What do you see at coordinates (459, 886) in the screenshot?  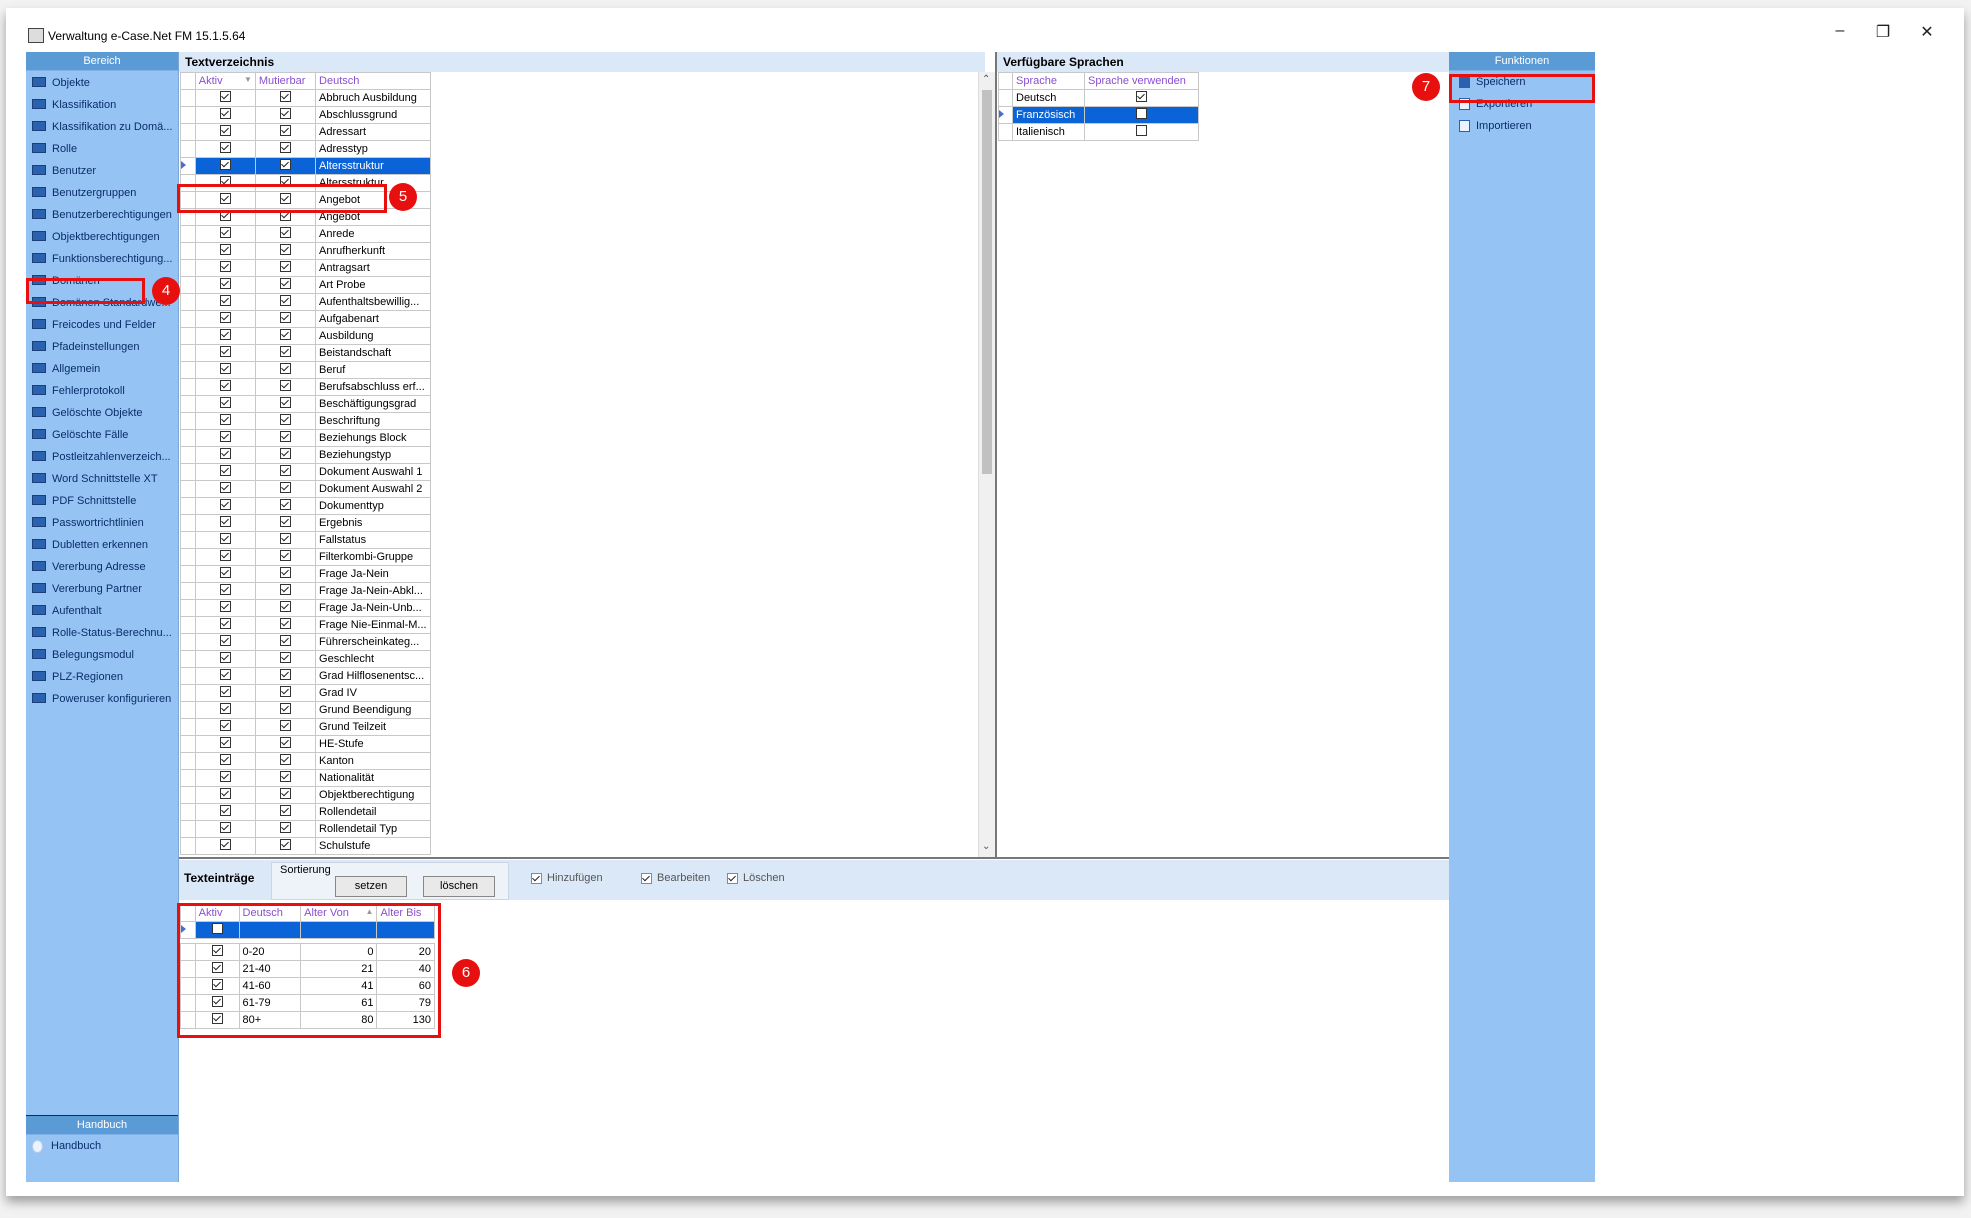 I see `loeschen-sort-button: löschen` at bounding box center [459, 886].